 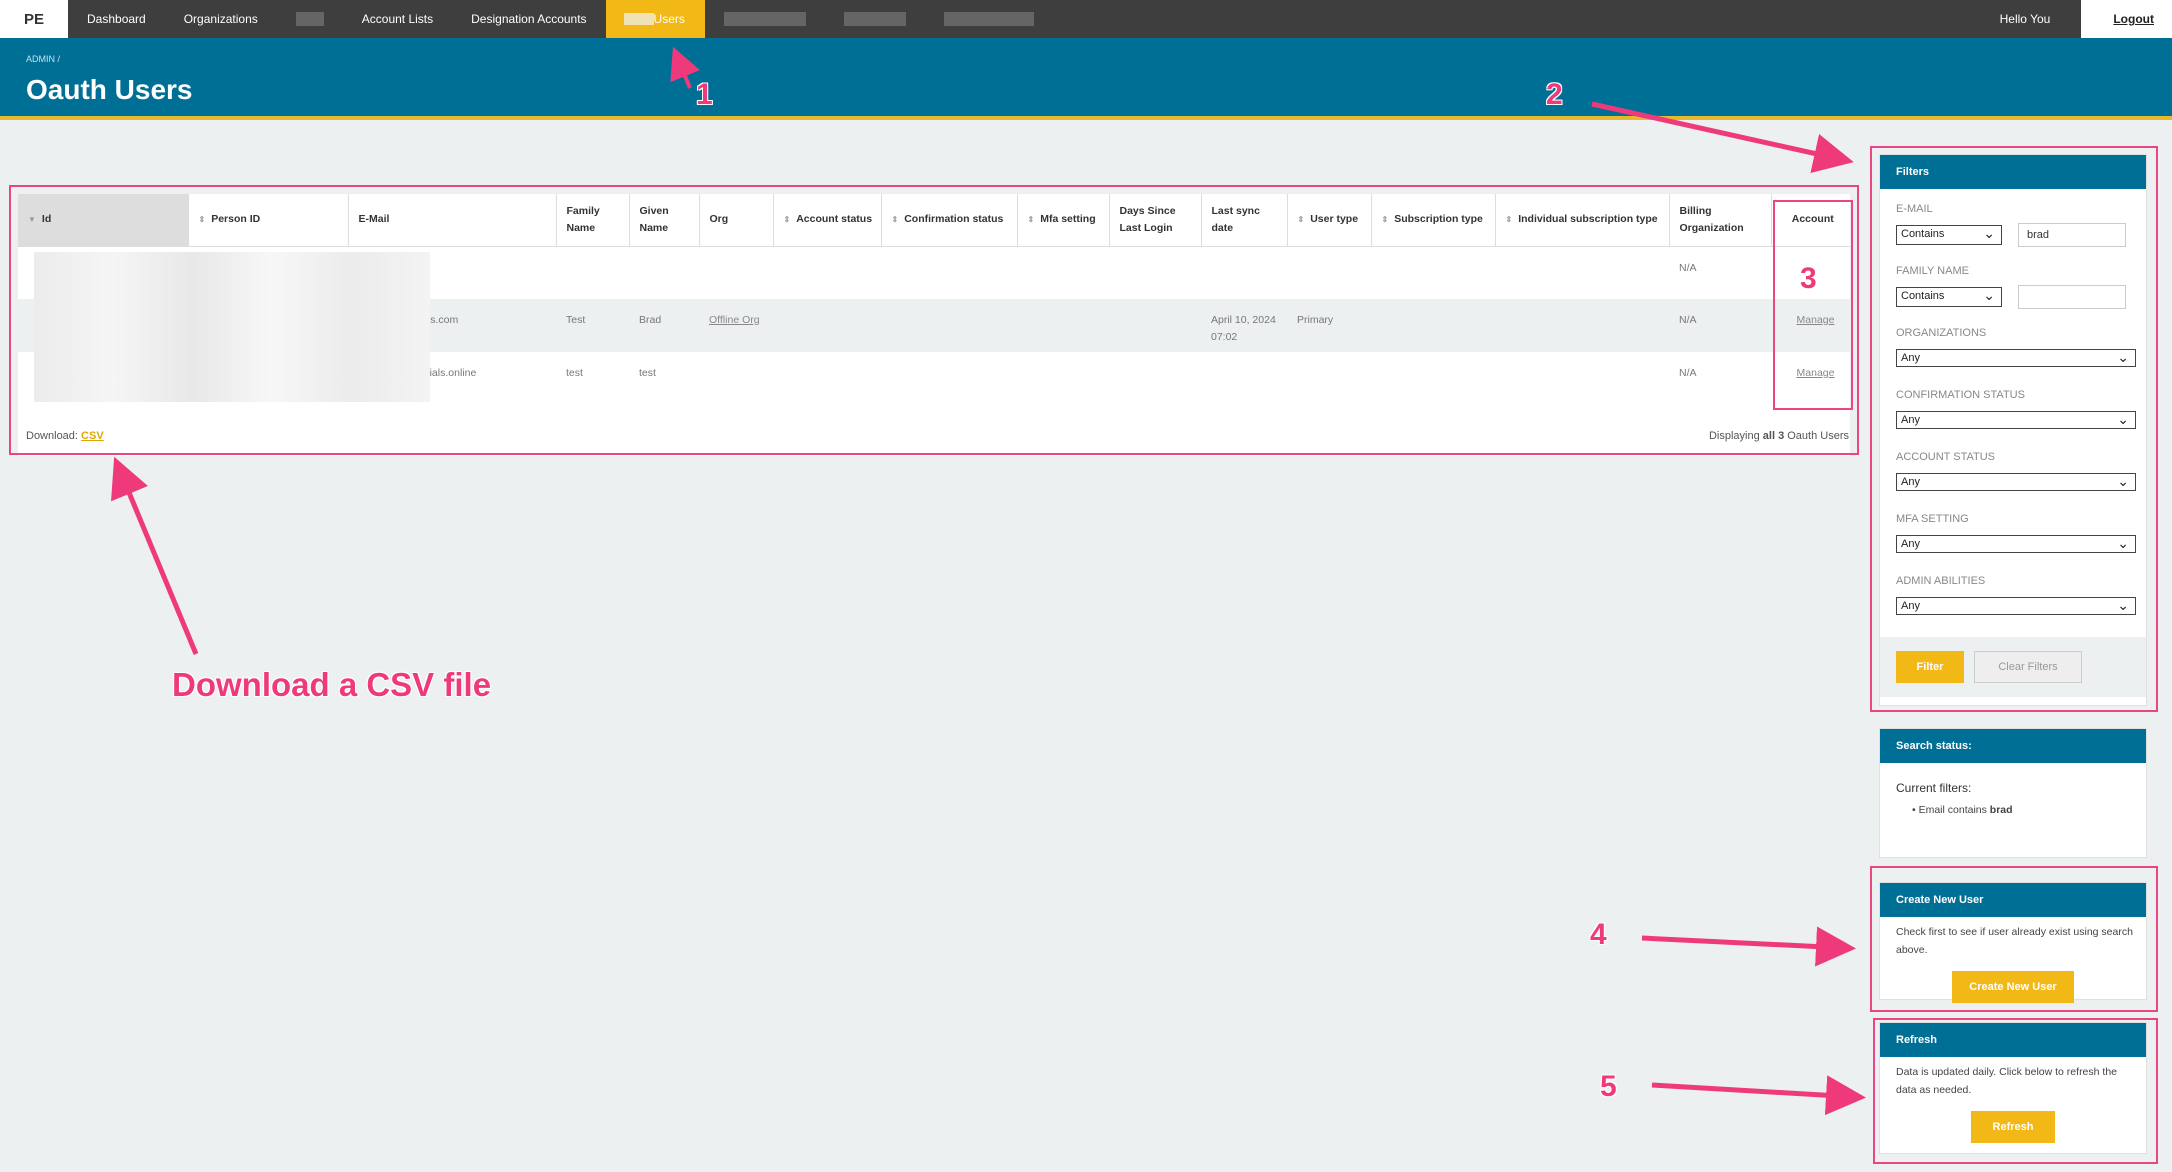 What do you see at coordinates (1598, 934) in the screenshot?
I see `annotation-4: 4` at bounding box center [1598, 934].